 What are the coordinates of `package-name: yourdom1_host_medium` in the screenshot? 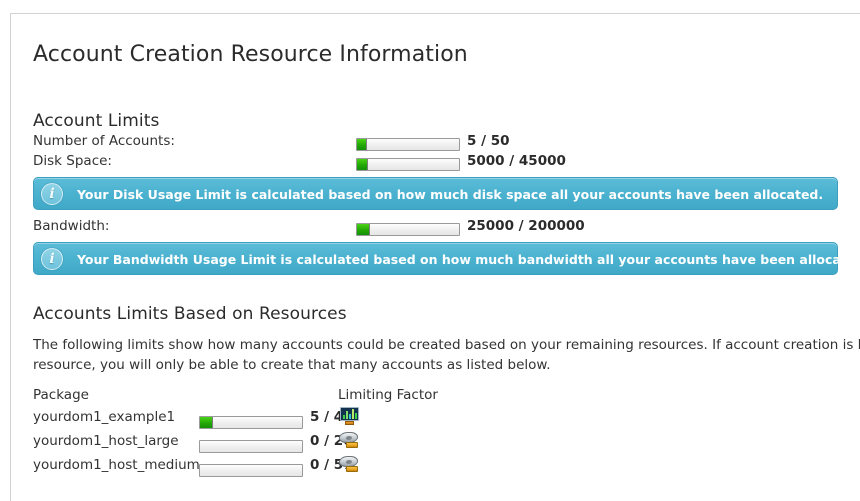 It's located at (116, 465).